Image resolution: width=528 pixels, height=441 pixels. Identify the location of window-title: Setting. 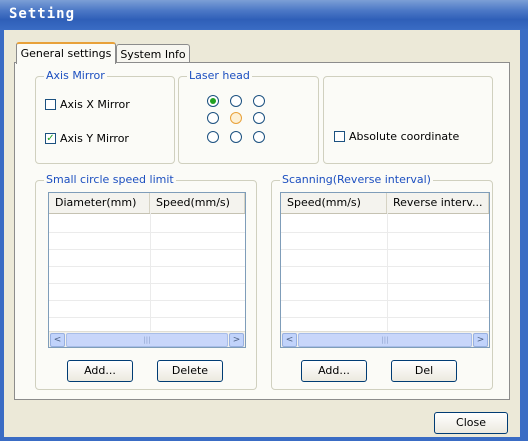
(42, 14).